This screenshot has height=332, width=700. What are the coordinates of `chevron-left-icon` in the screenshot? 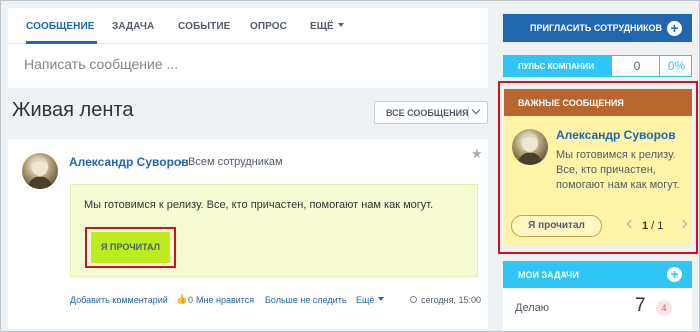 It's located at (631, 224).